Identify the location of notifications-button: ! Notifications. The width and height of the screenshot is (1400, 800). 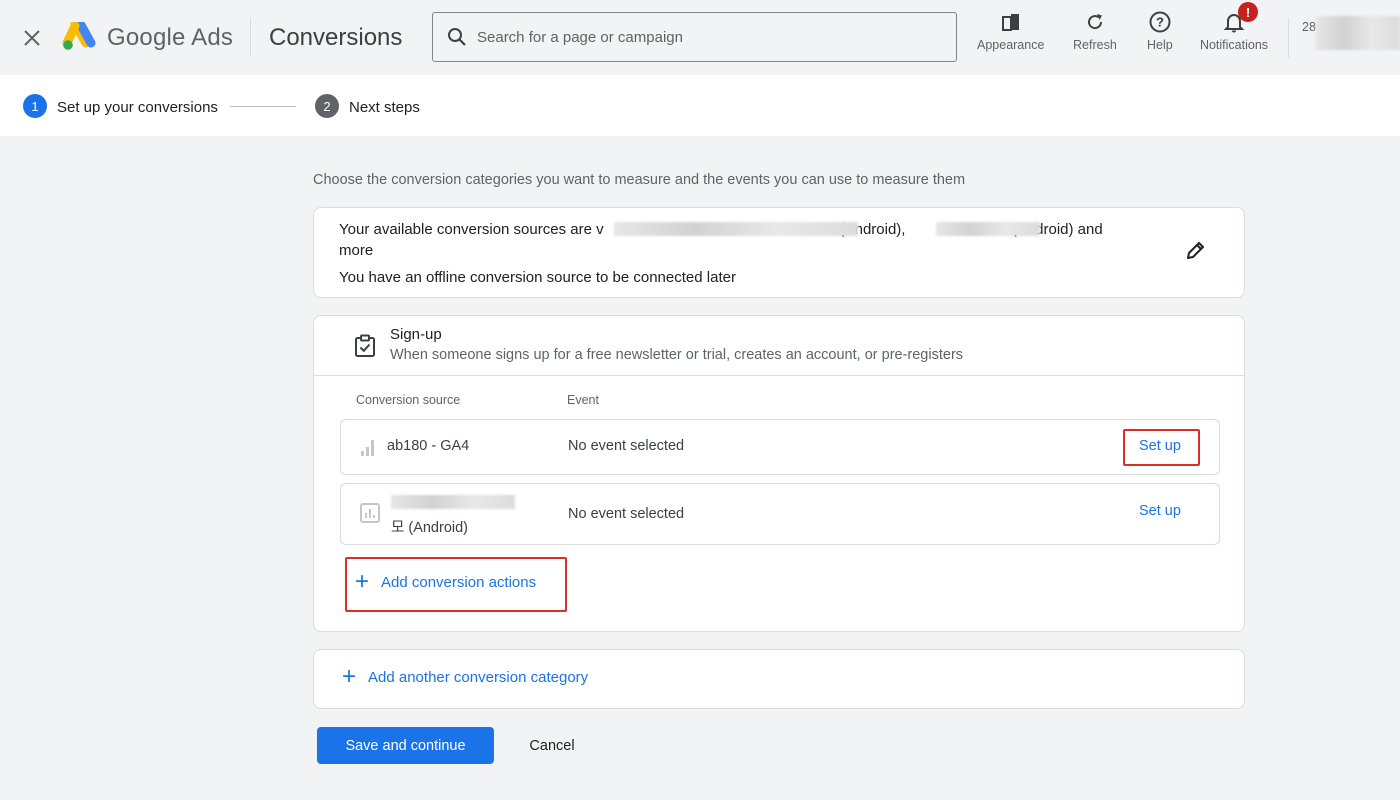
(1234, 27).